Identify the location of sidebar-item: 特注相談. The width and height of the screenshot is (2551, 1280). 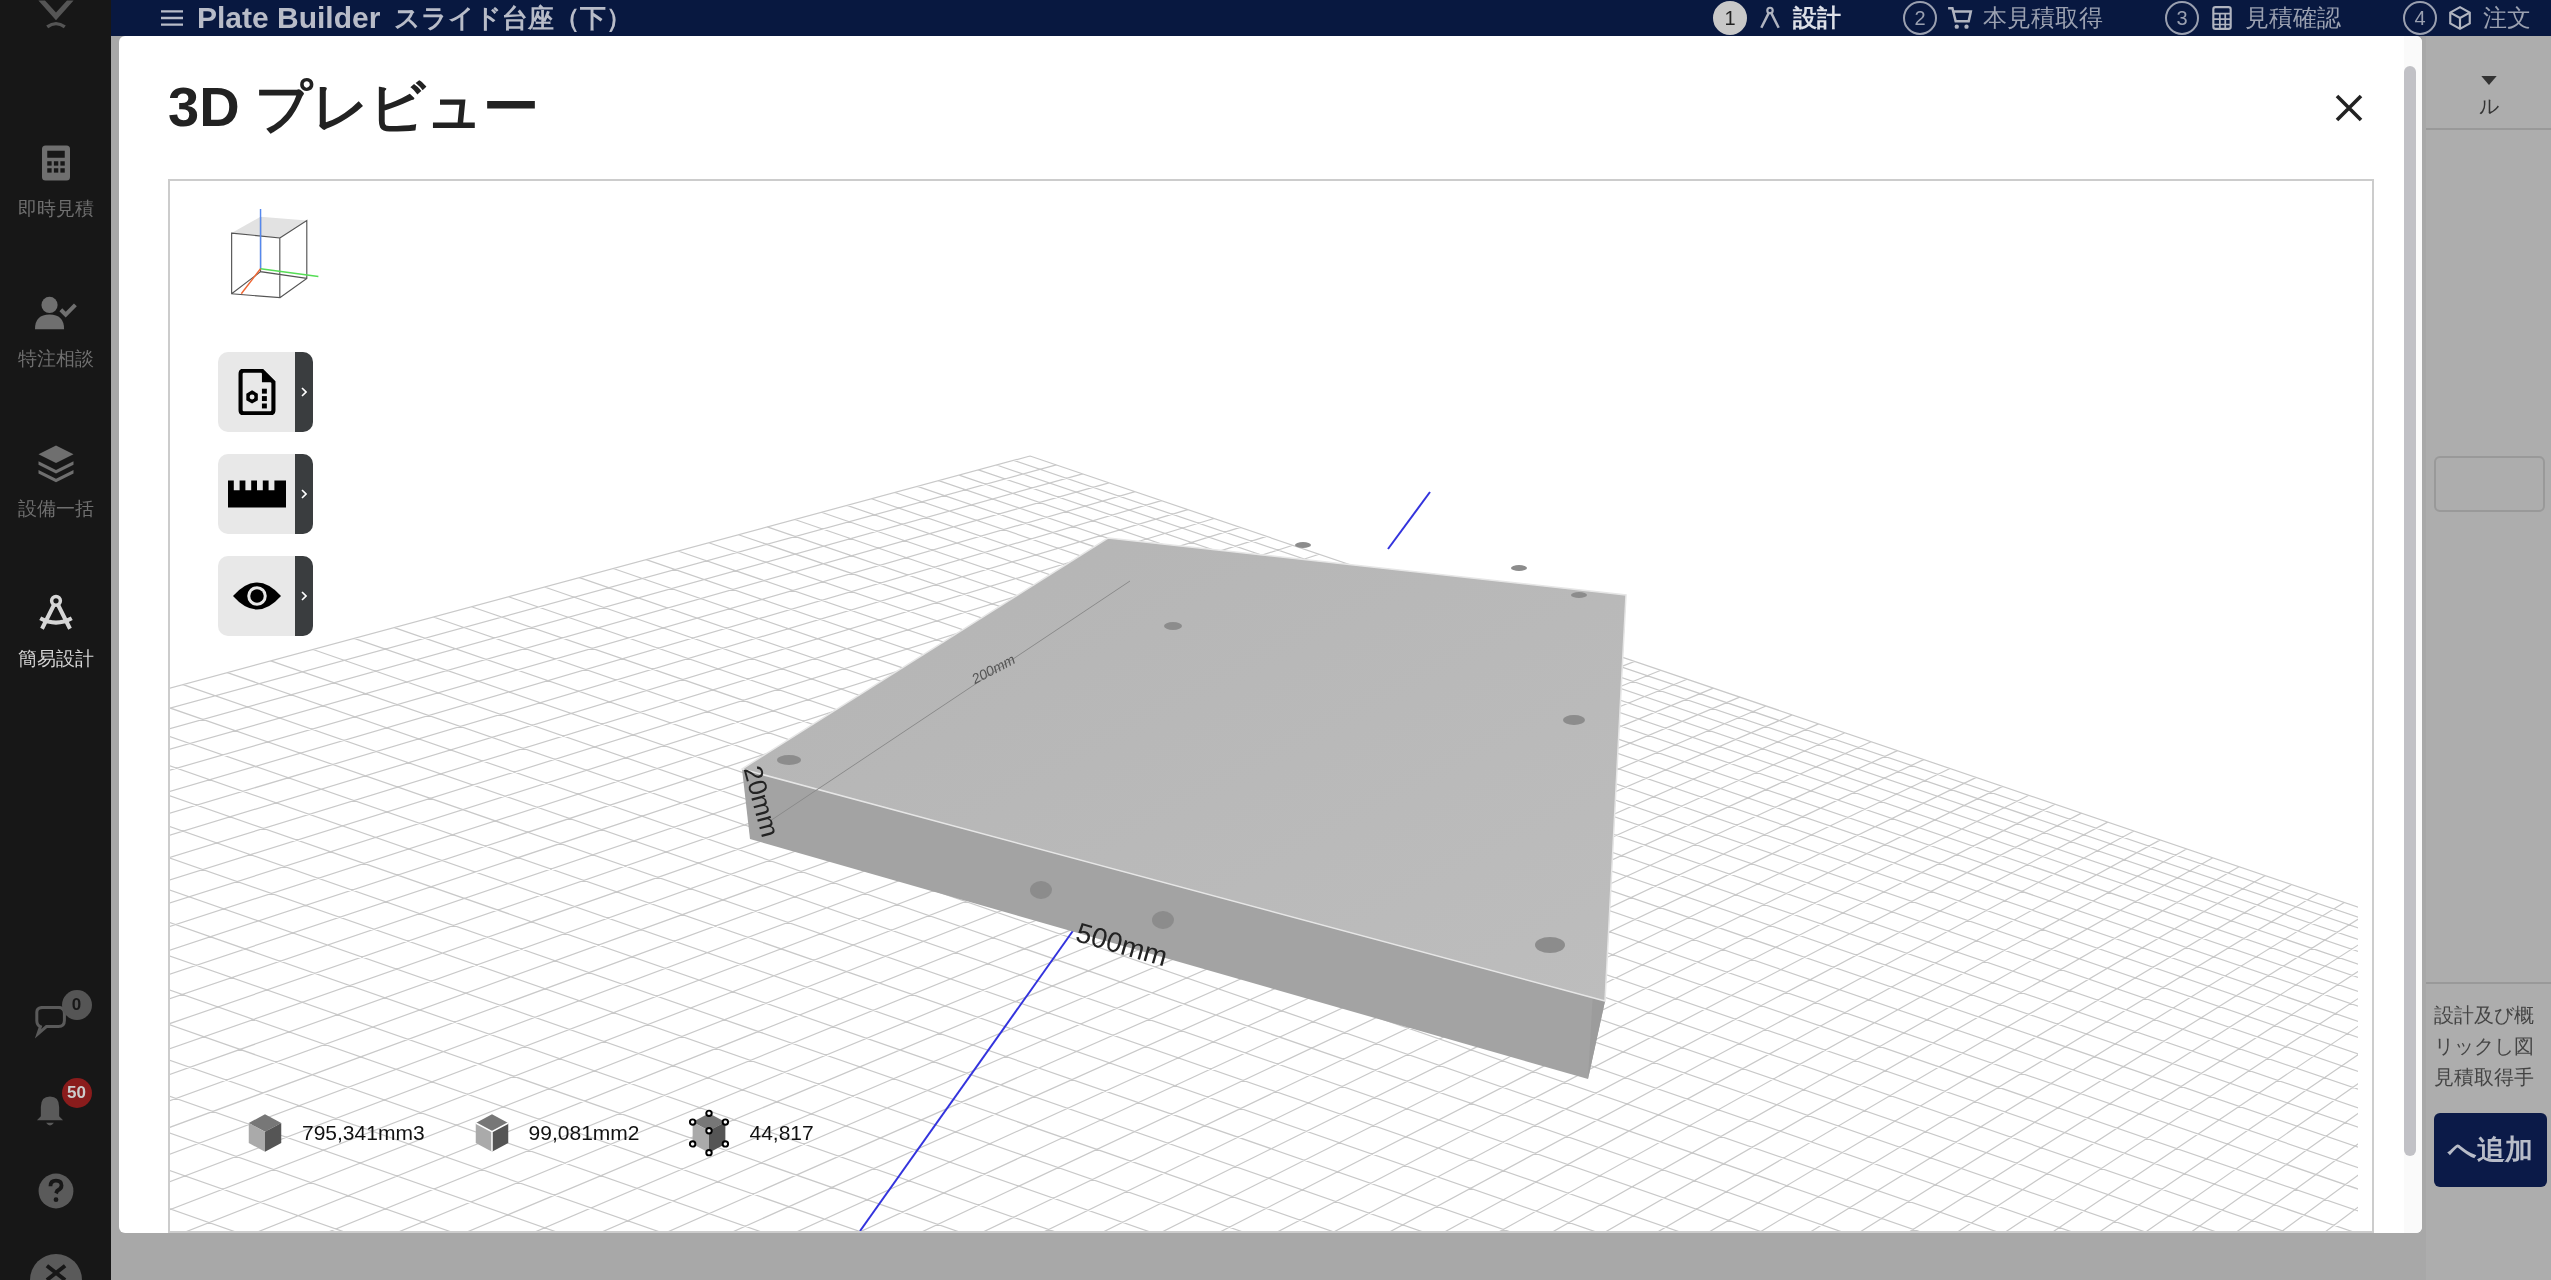
(55, 332).